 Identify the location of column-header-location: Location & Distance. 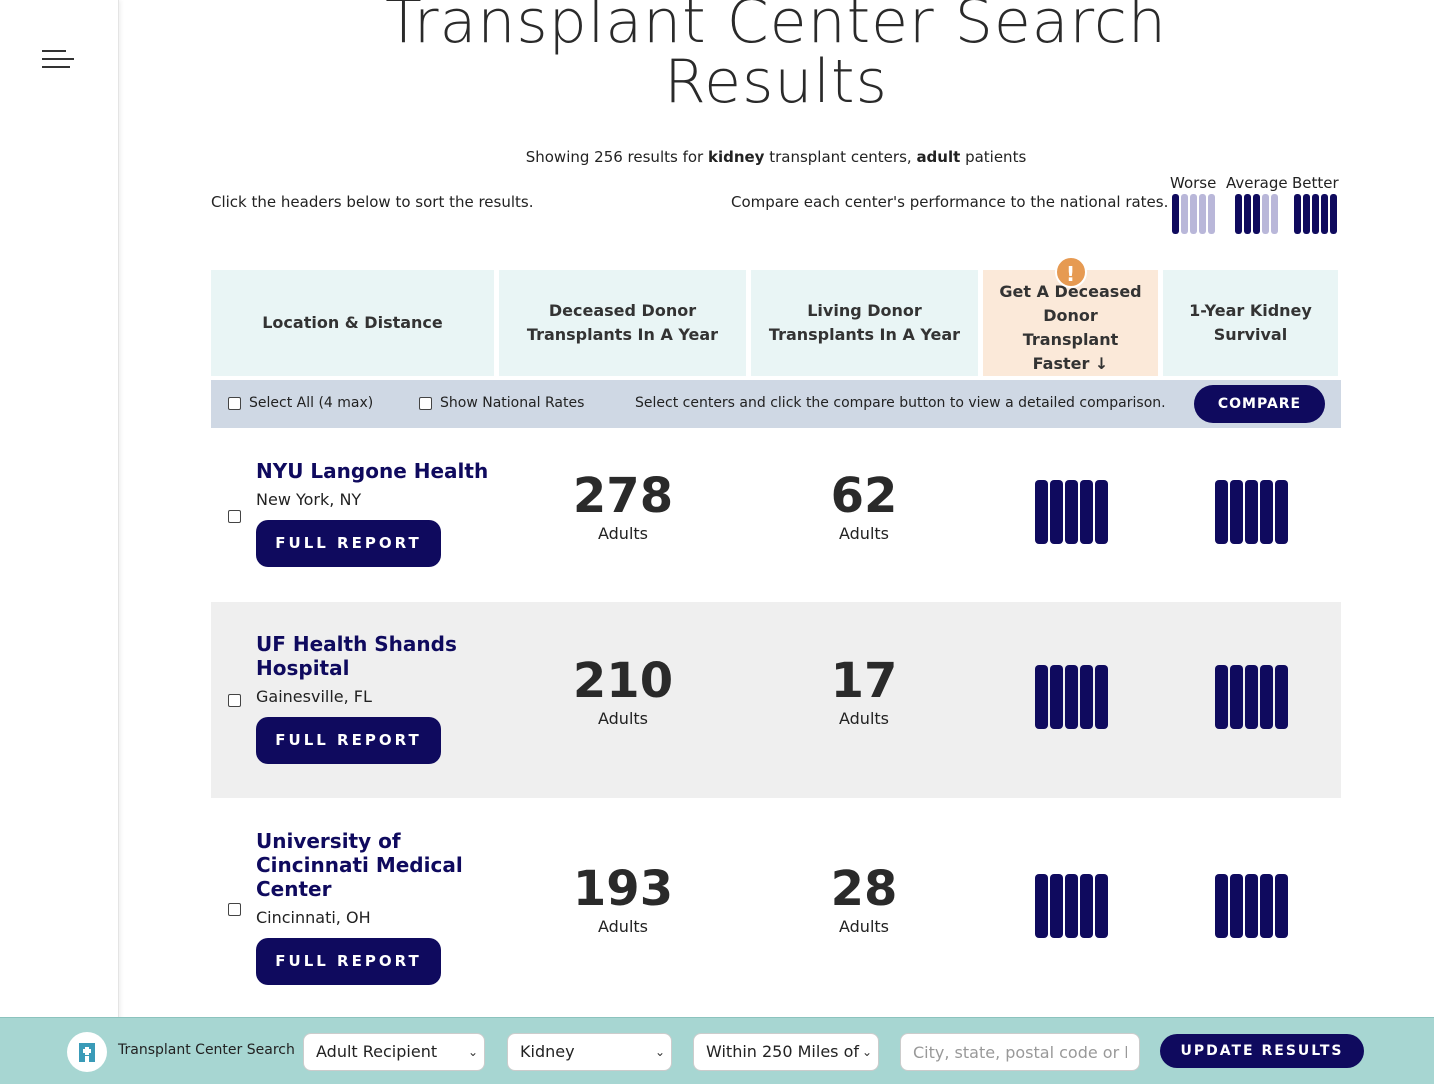
(352, 323).